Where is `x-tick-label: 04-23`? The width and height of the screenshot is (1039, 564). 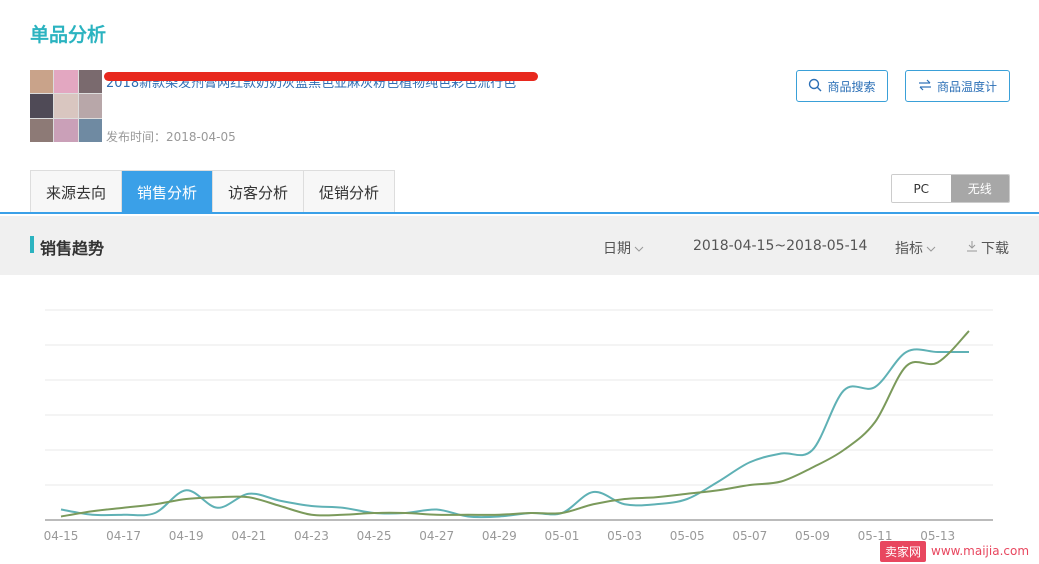 x-tick-label: 04-23 is located at coordinates (311, 536).